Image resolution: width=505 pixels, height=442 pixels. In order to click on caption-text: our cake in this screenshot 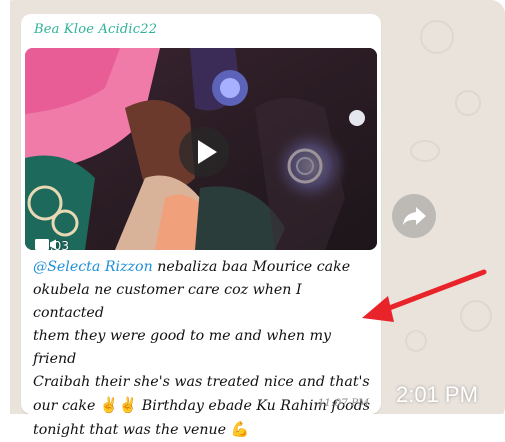, I will do `click(66, 406)`.